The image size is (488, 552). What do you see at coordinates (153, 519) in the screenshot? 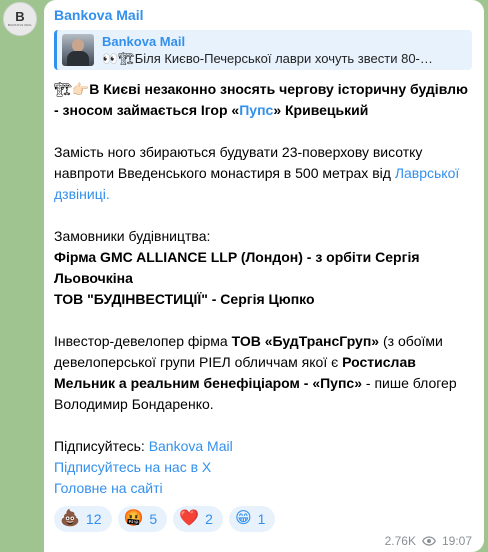
I see `reaction-count: 5` at bounding box center [153, 519].